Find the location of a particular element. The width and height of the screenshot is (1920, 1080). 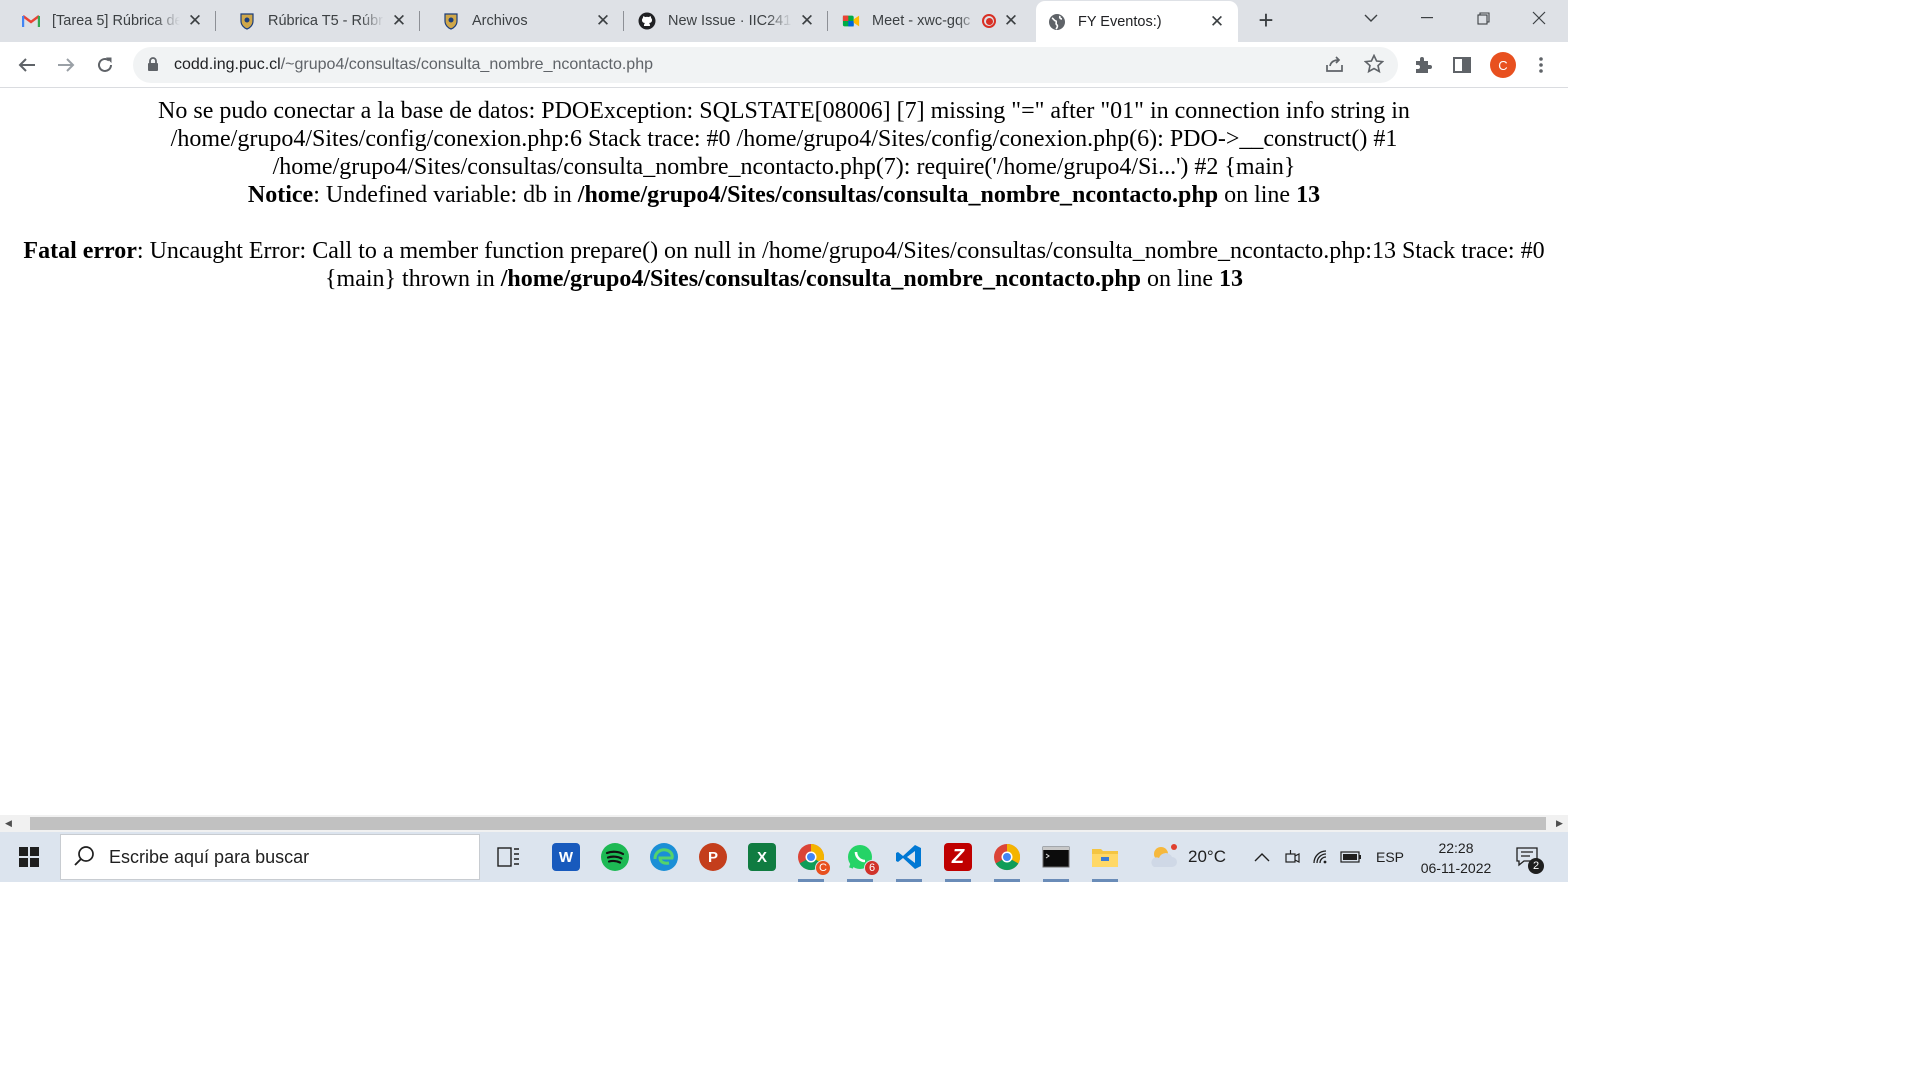

tab-title: Archivos is located at coordinates (500, 21).